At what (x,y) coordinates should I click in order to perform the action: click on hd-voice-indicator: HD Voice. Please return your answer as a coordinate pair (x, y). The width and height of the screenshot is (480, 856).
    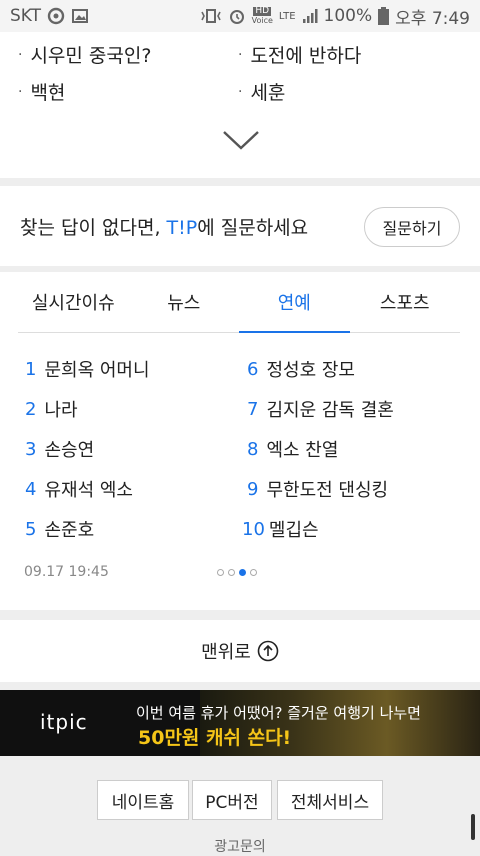
    Looking at the image, I should click on (262, 16).